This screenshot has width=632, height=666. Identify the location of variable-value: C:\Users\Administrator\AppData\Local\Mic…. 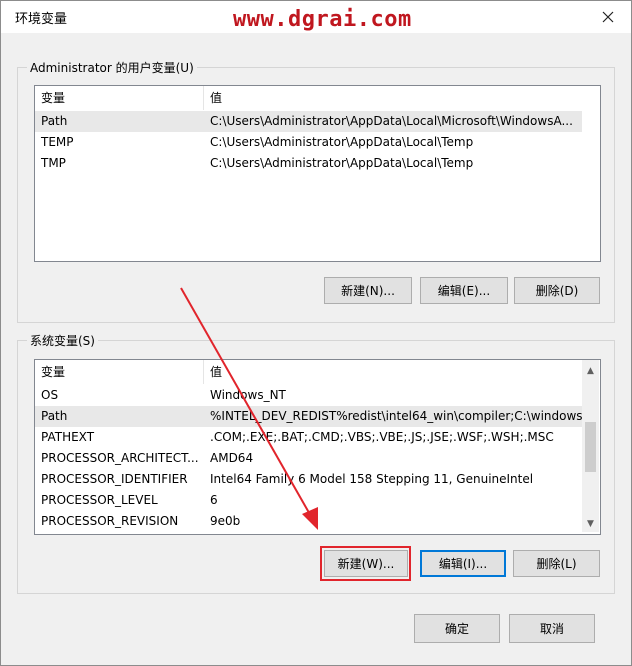
(391, 121).